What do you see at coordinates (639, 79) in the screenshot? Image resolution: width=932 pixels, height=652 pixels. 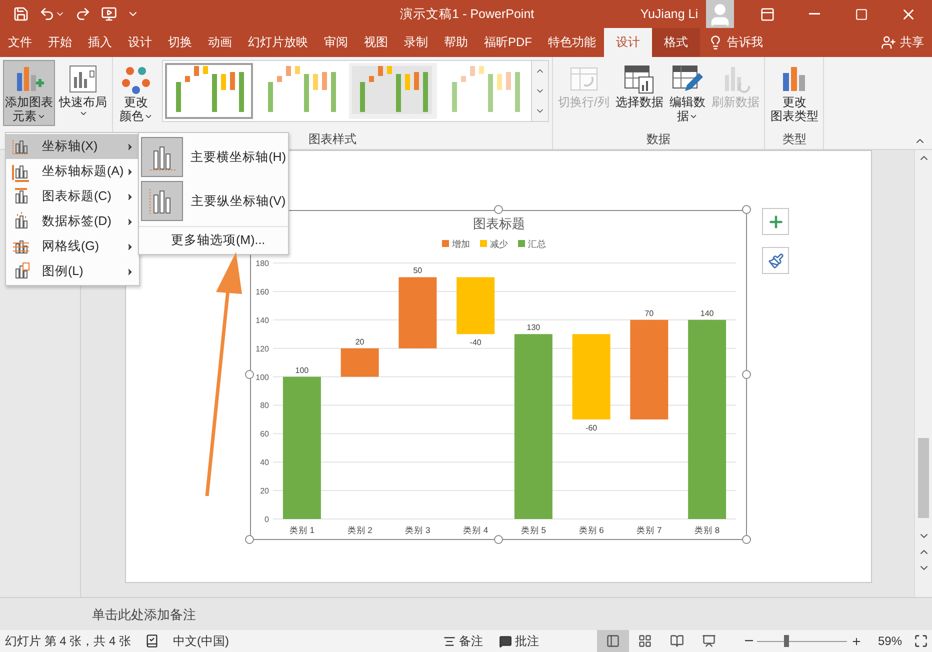 I see `table-chart-icon` at bounding box center [639, 79].